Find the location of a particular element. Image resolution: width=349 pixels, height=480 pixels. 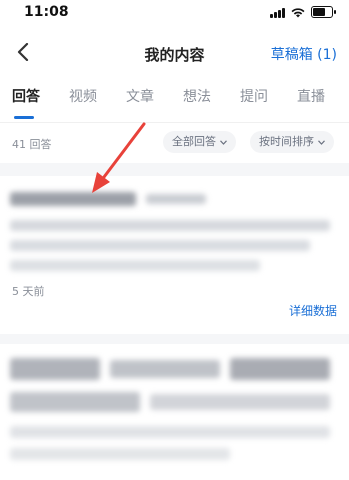

status-icons is located at coordinates (303, 12).